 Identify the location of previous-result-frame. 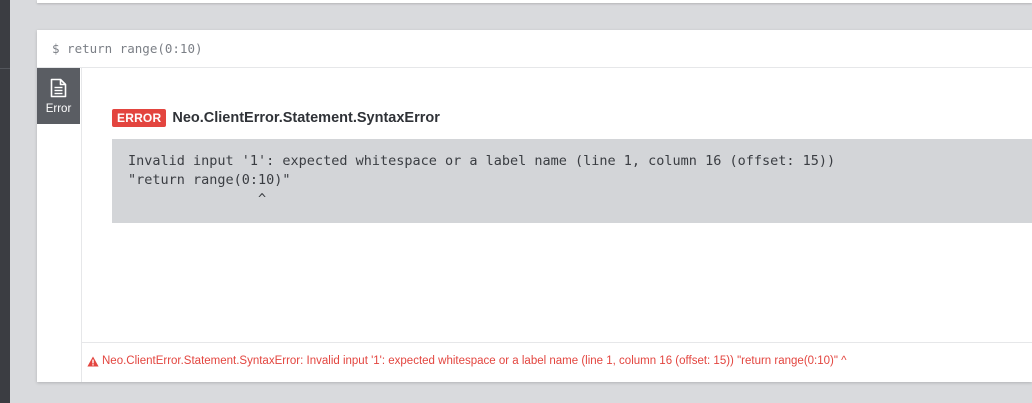
(534, 1).